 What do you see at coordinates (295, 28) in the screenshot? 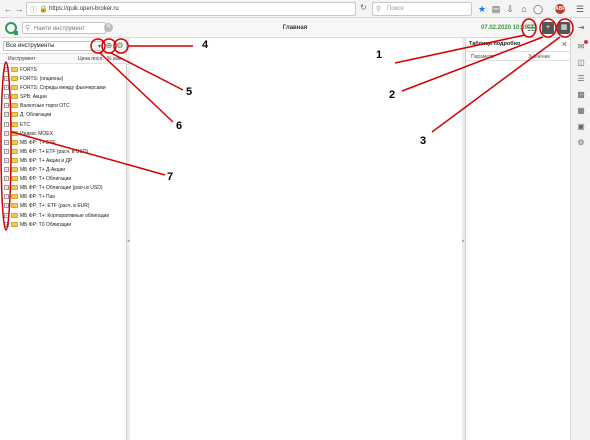
I see `app-header: ⚲ ✕ Главная 07.02.2020 10:39:27 ☷ + ▦` at bounding box center [295, 28].